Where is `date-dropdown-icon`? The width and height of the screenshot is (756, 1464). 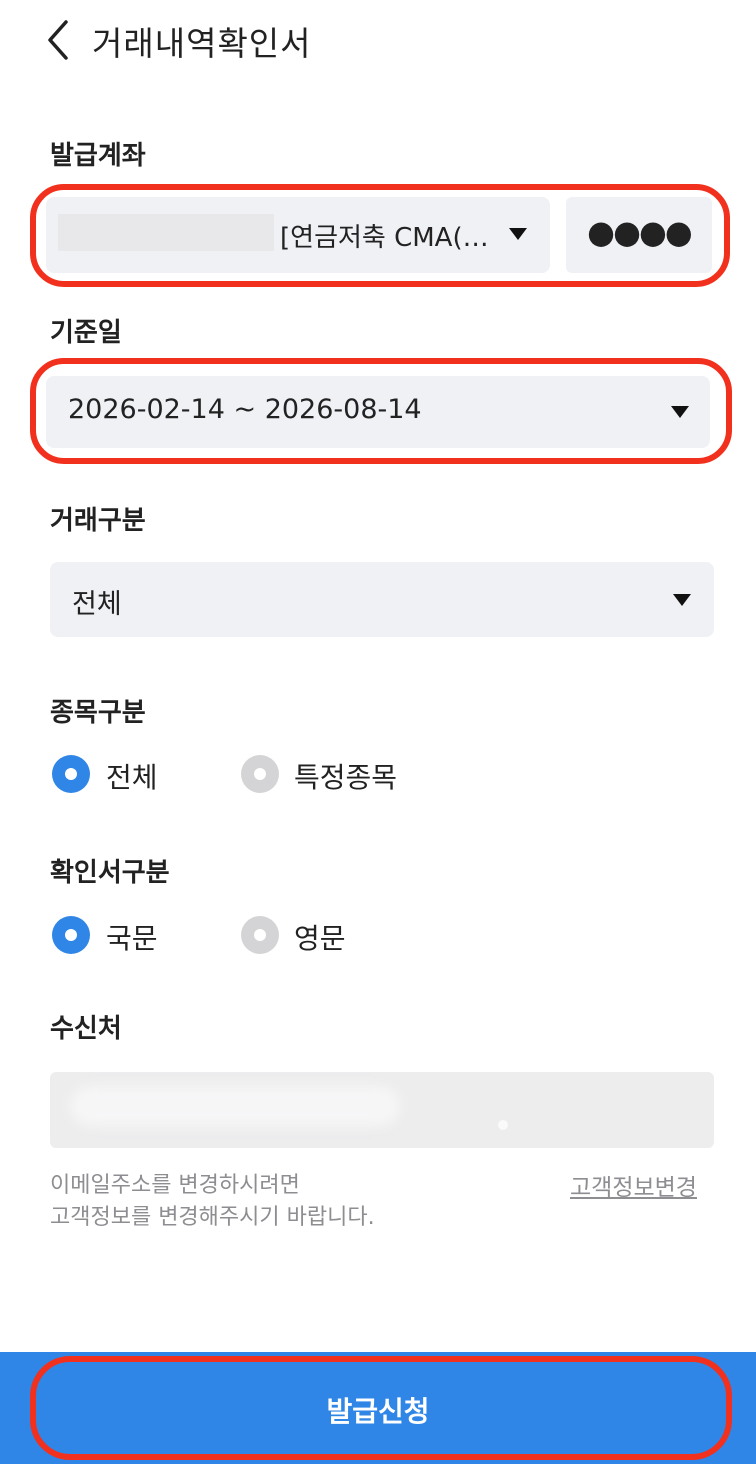 date-dropdown-icon is located at coordinates (680, 412).